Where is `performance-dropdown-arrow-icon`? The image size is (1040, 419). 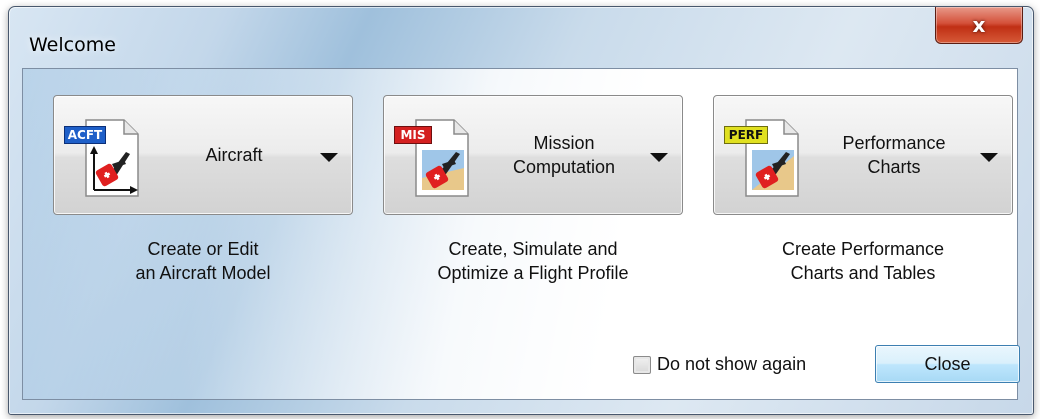
performance-dropdown-arrow-icon is located at coordinates (989, 157).